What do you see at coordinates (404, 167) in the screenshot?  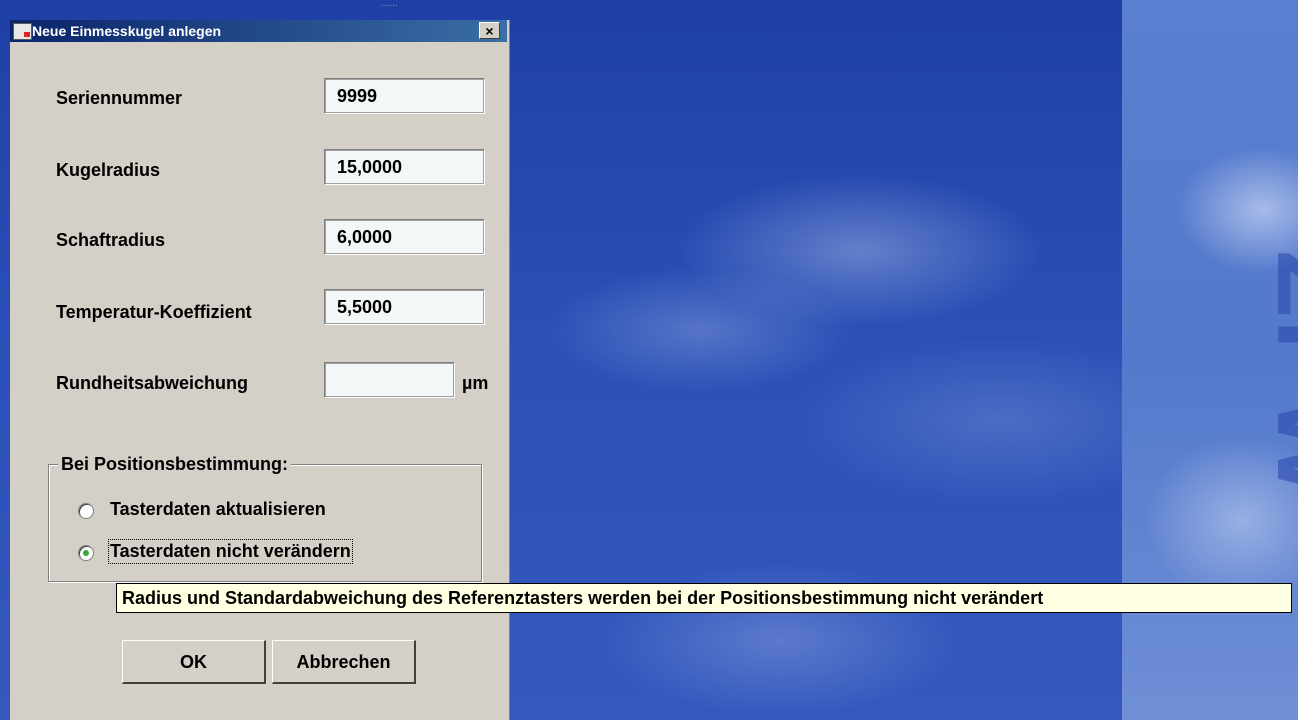 I see `kugelradius-input` at bounding box center [404, 167].